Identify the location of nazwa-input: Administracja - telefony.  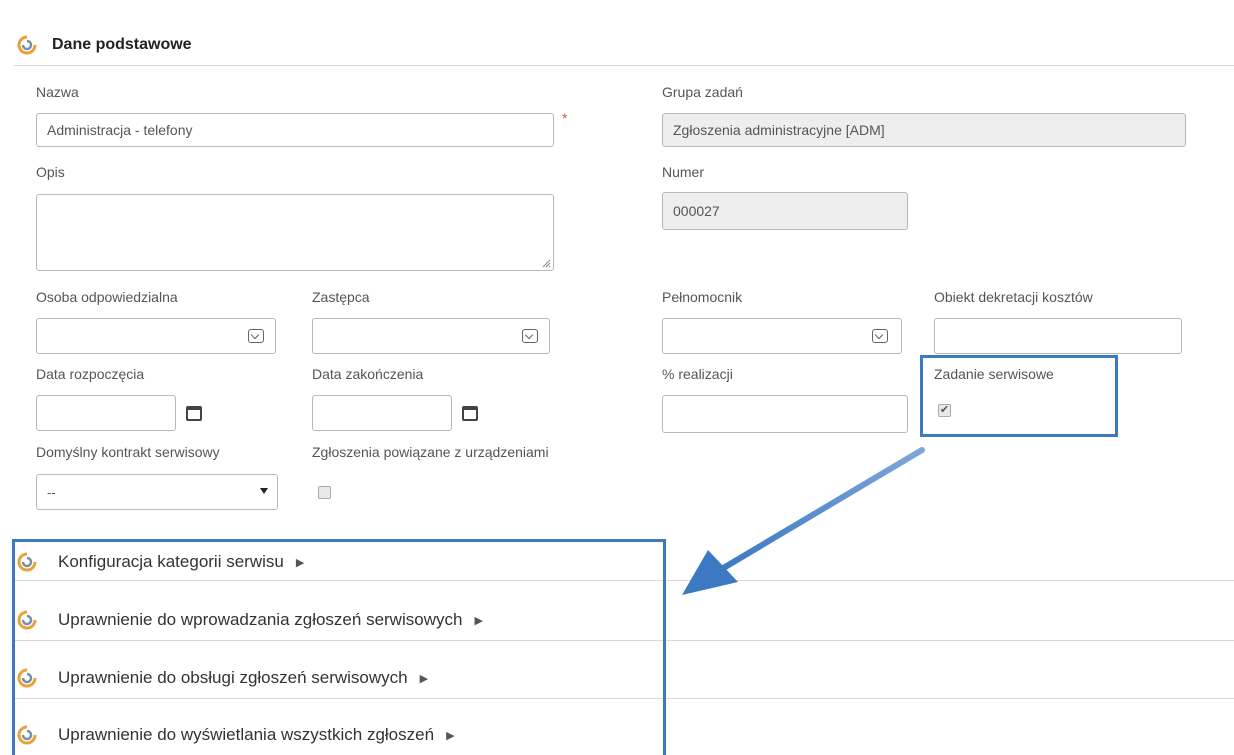
(295, 130).